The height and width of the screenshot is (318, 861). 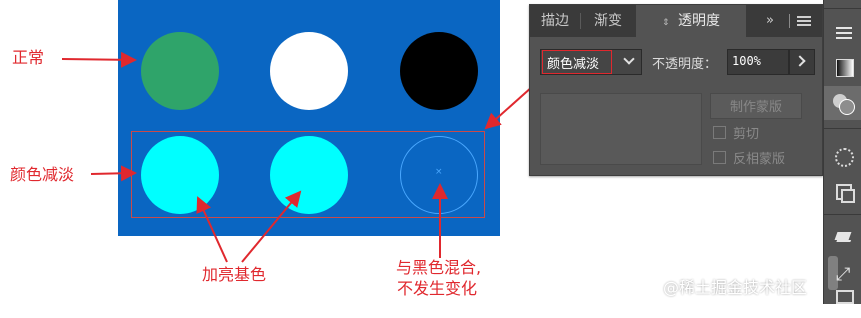 What do you see at coordinates (735, 287) in the screenshot?
I see `watermark-text: @稀土掘金技术社区` at bounding box center [735, 287].